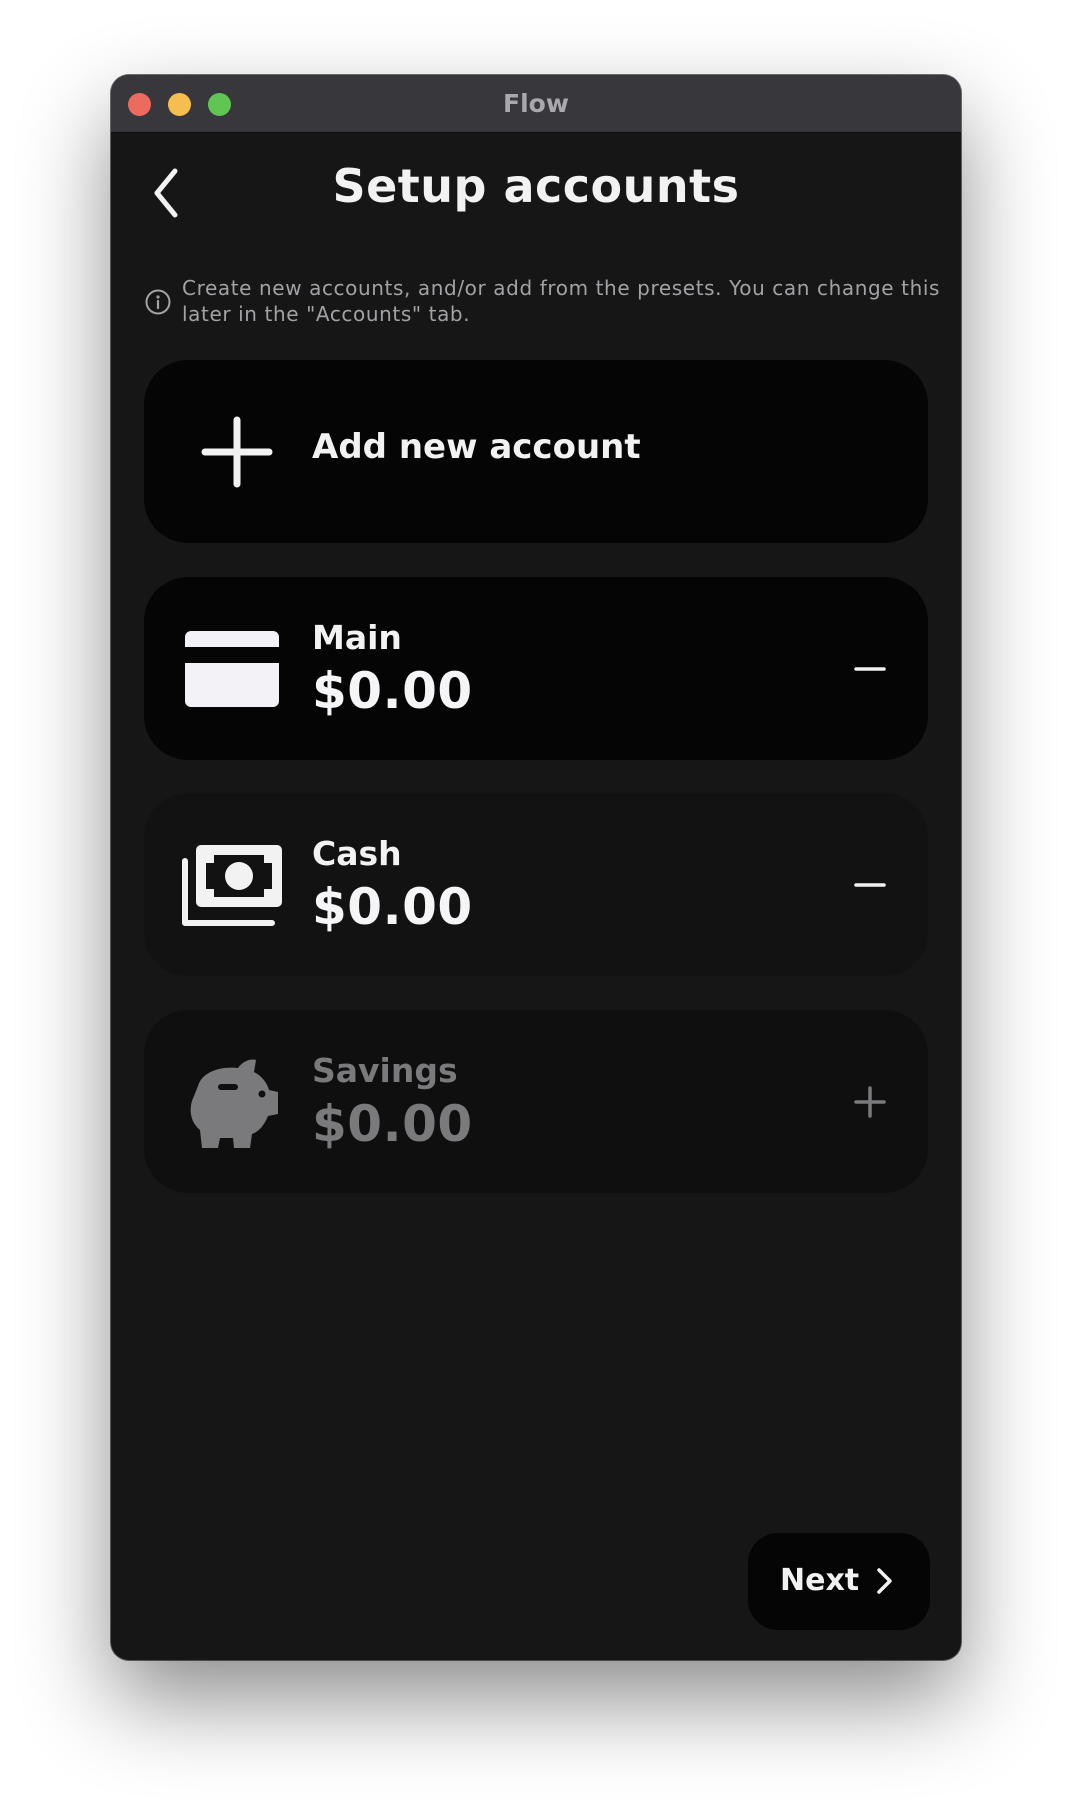 The height and width of the screenshot is (1806, 1072). What do you see at coordinates (232, 885) in the screenshot?
I see `cash-icon` at bounding box center [232, 885].